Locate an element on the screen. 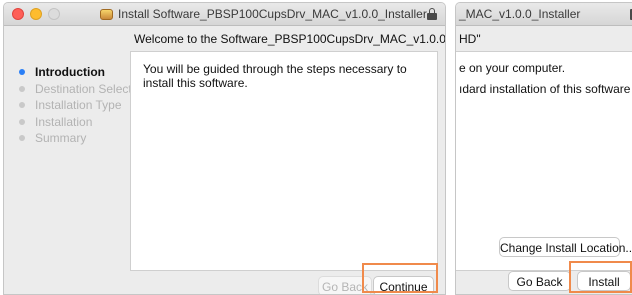 This screenshot has height=295, width=632. step-installation: Installation is located at coordinates (74, 122).